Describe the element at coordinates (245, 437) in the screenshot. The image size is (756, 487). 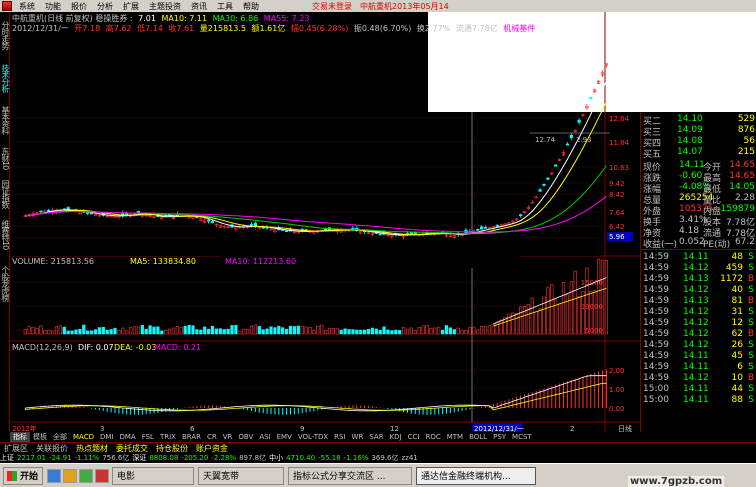
I see `indicator-tab: OBV` at that location.